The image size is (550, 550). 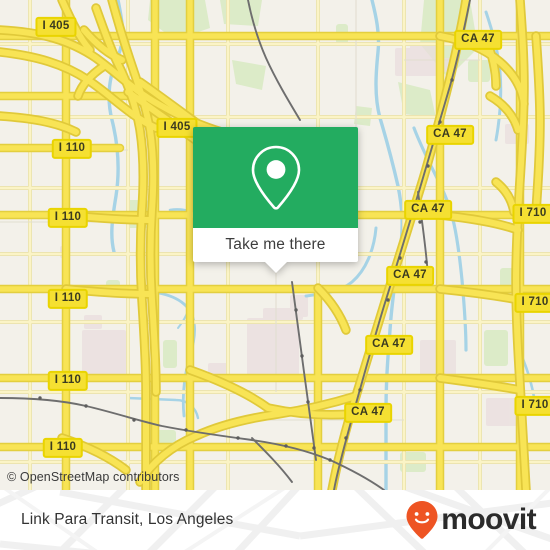 I want to click on footer-bar: Link Para Transit, Los Angeles moovit, so click(x=275, y=520).